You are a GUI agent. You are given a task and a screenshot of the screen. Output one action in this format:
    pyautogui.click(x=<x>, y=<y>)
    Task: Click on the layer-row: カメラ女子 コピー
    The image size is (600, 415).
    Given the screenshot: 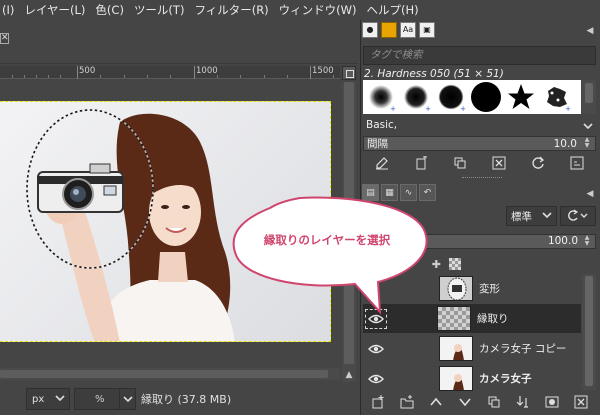 What is the action you would take?
    pyautogui.click(x=472, y=348)
    